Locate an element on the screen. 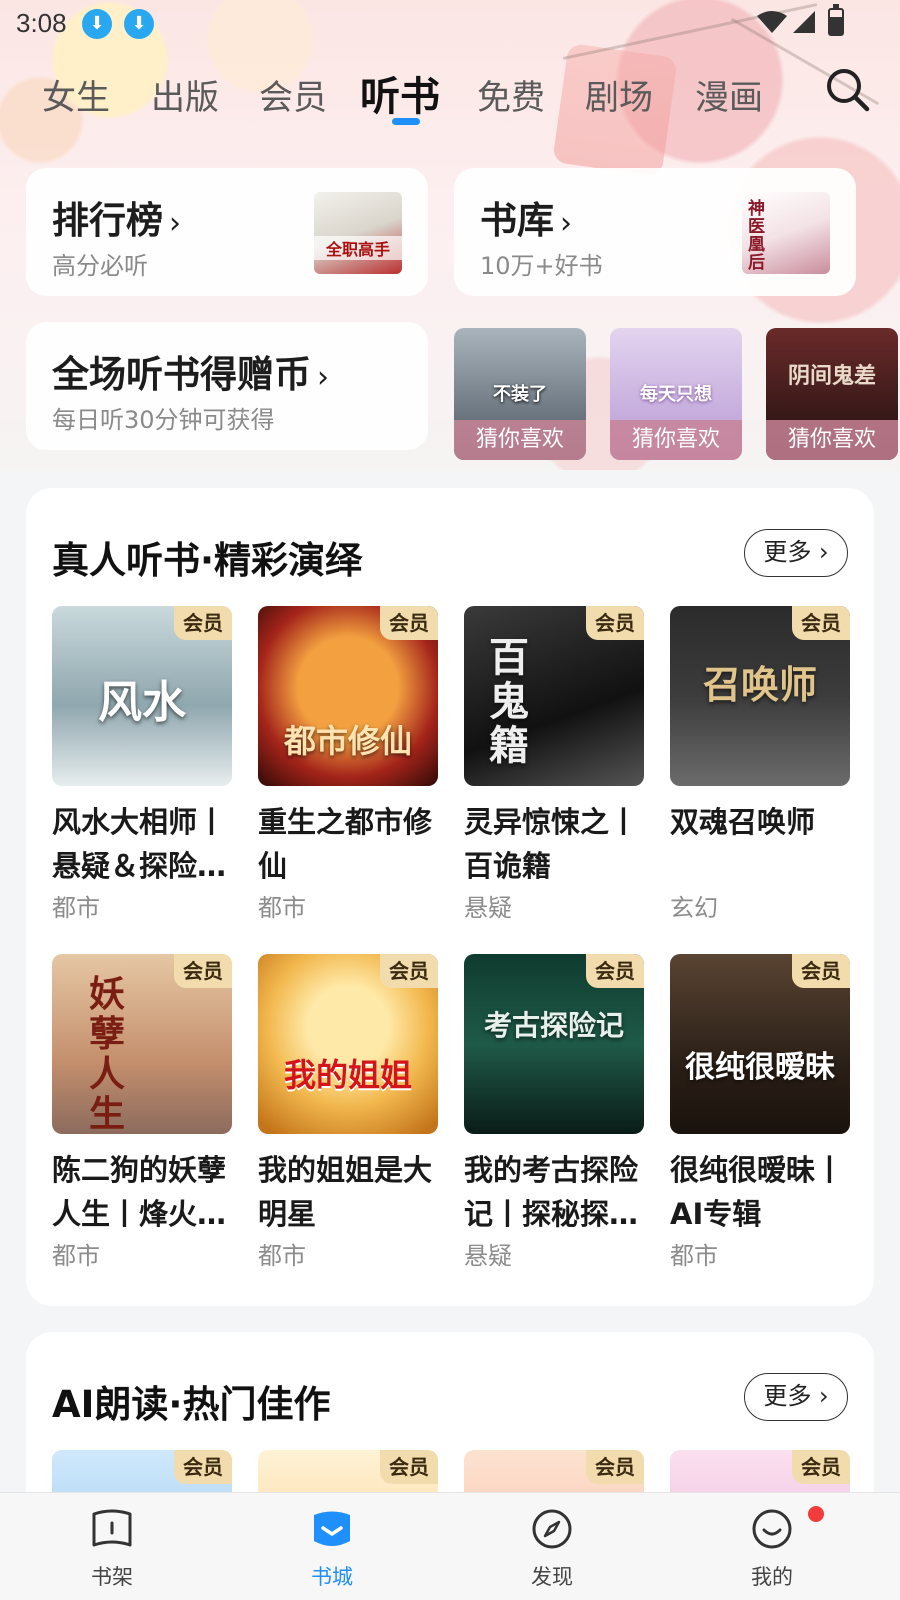 This screenshot has width=900, height=1600. guess-cover-1: 不装了 猜你喜欢 is located at coordinates (520, 394).